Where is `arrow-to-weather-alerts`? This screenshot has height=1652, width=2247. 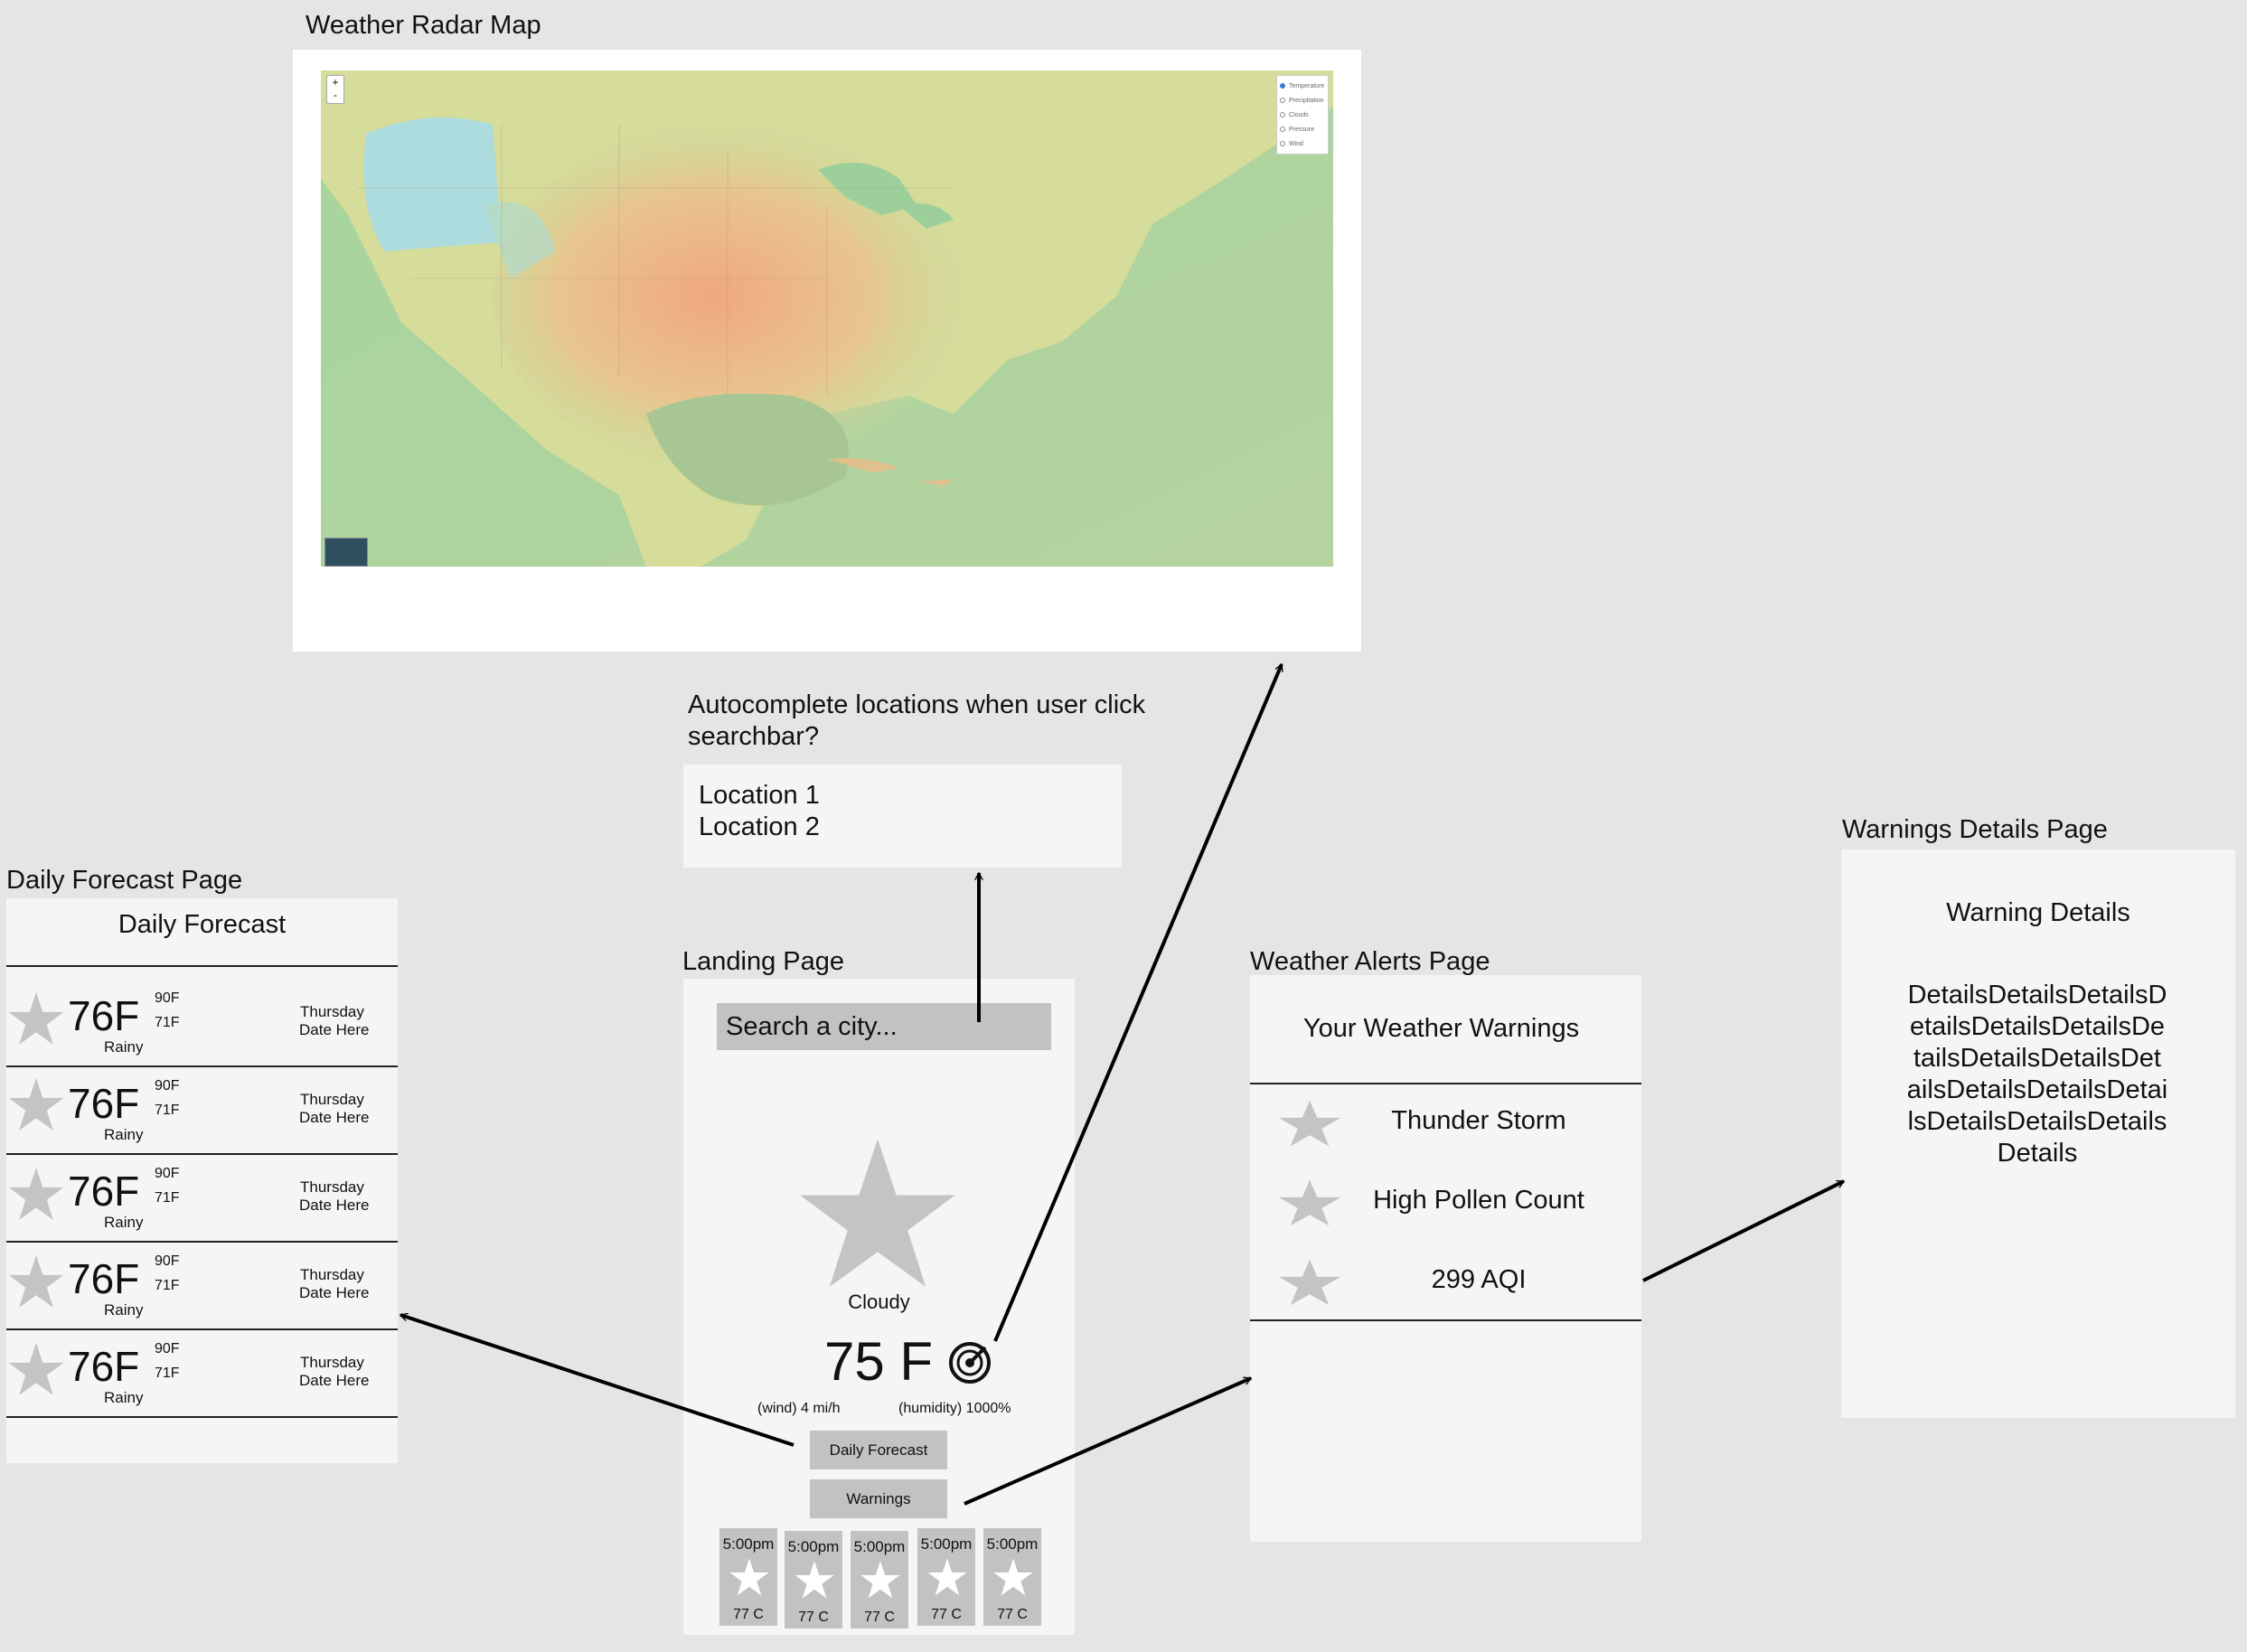
arrow-to-weather-alerts is located at coordinates (1107, 1441).